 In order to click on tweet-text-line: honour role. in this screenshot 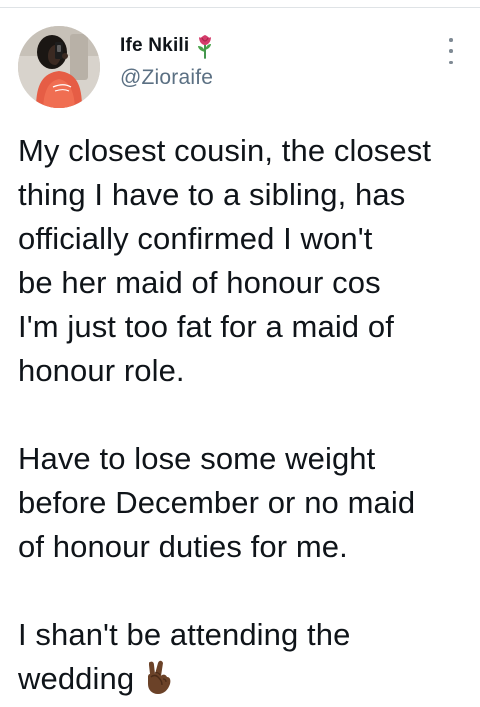, I will do `click(101, 370)`.